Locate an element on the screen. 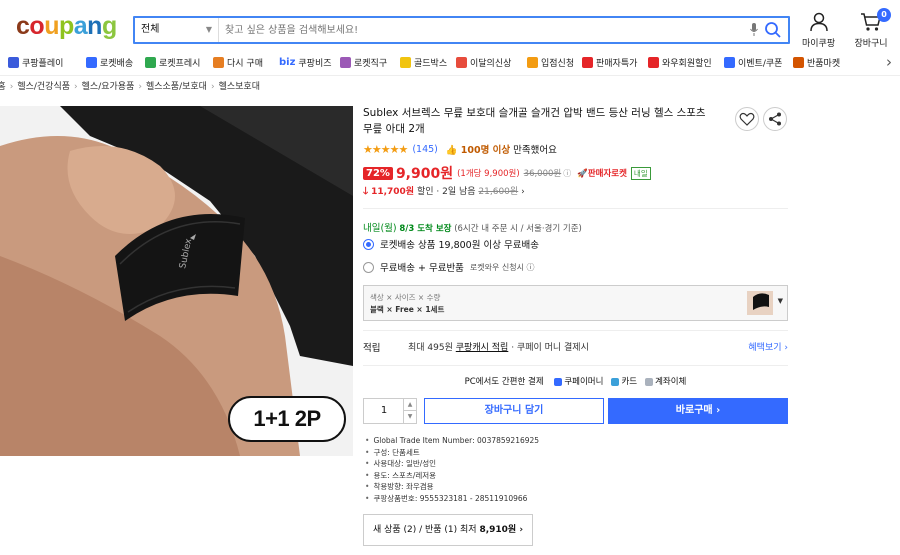 The width and height of the screenshot is (900, 555). menu-item: 로켓직구 is located at coordinates (363, 62).